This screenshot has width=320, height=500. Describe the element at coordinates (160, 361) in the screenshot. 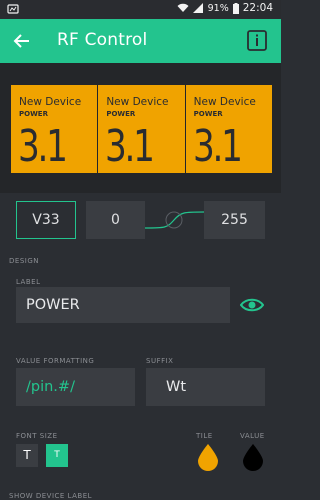

I see `suffix-title: SUFFIX` at that location.